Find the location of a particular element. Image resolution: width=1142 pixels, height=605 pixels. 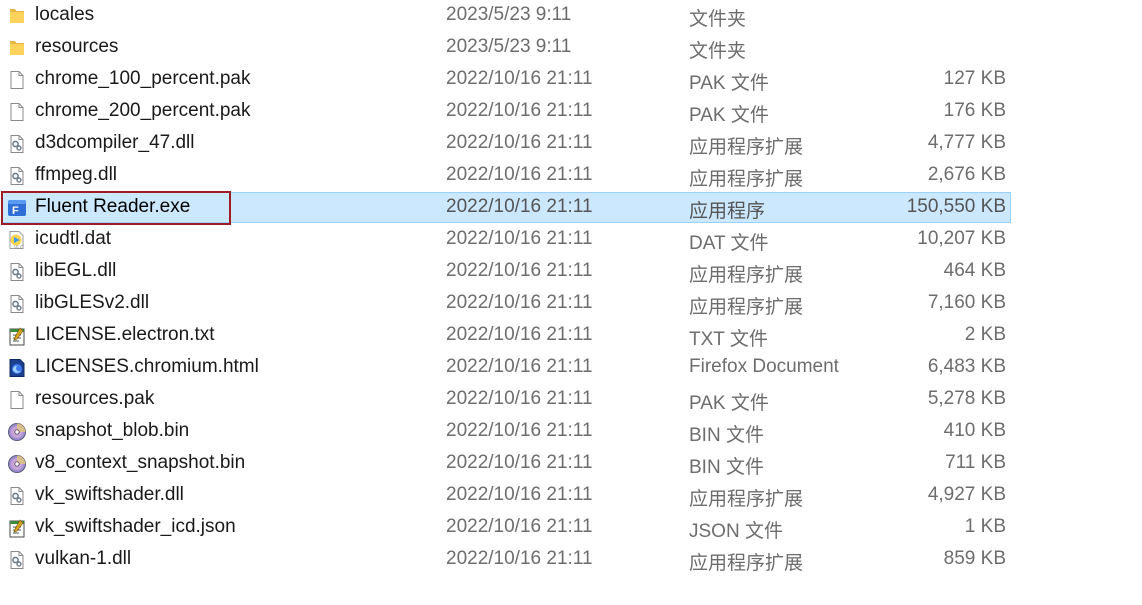

file-size: 2 KB is located at coordinates (985, 334).